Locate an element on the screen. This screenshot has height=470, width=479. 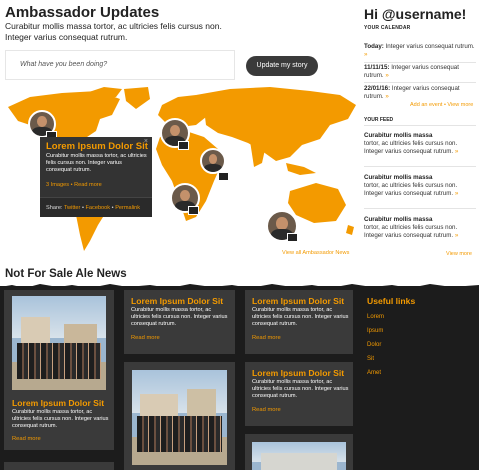
popup-links: 3 Images • Read more is located at coordinates (74, 185).